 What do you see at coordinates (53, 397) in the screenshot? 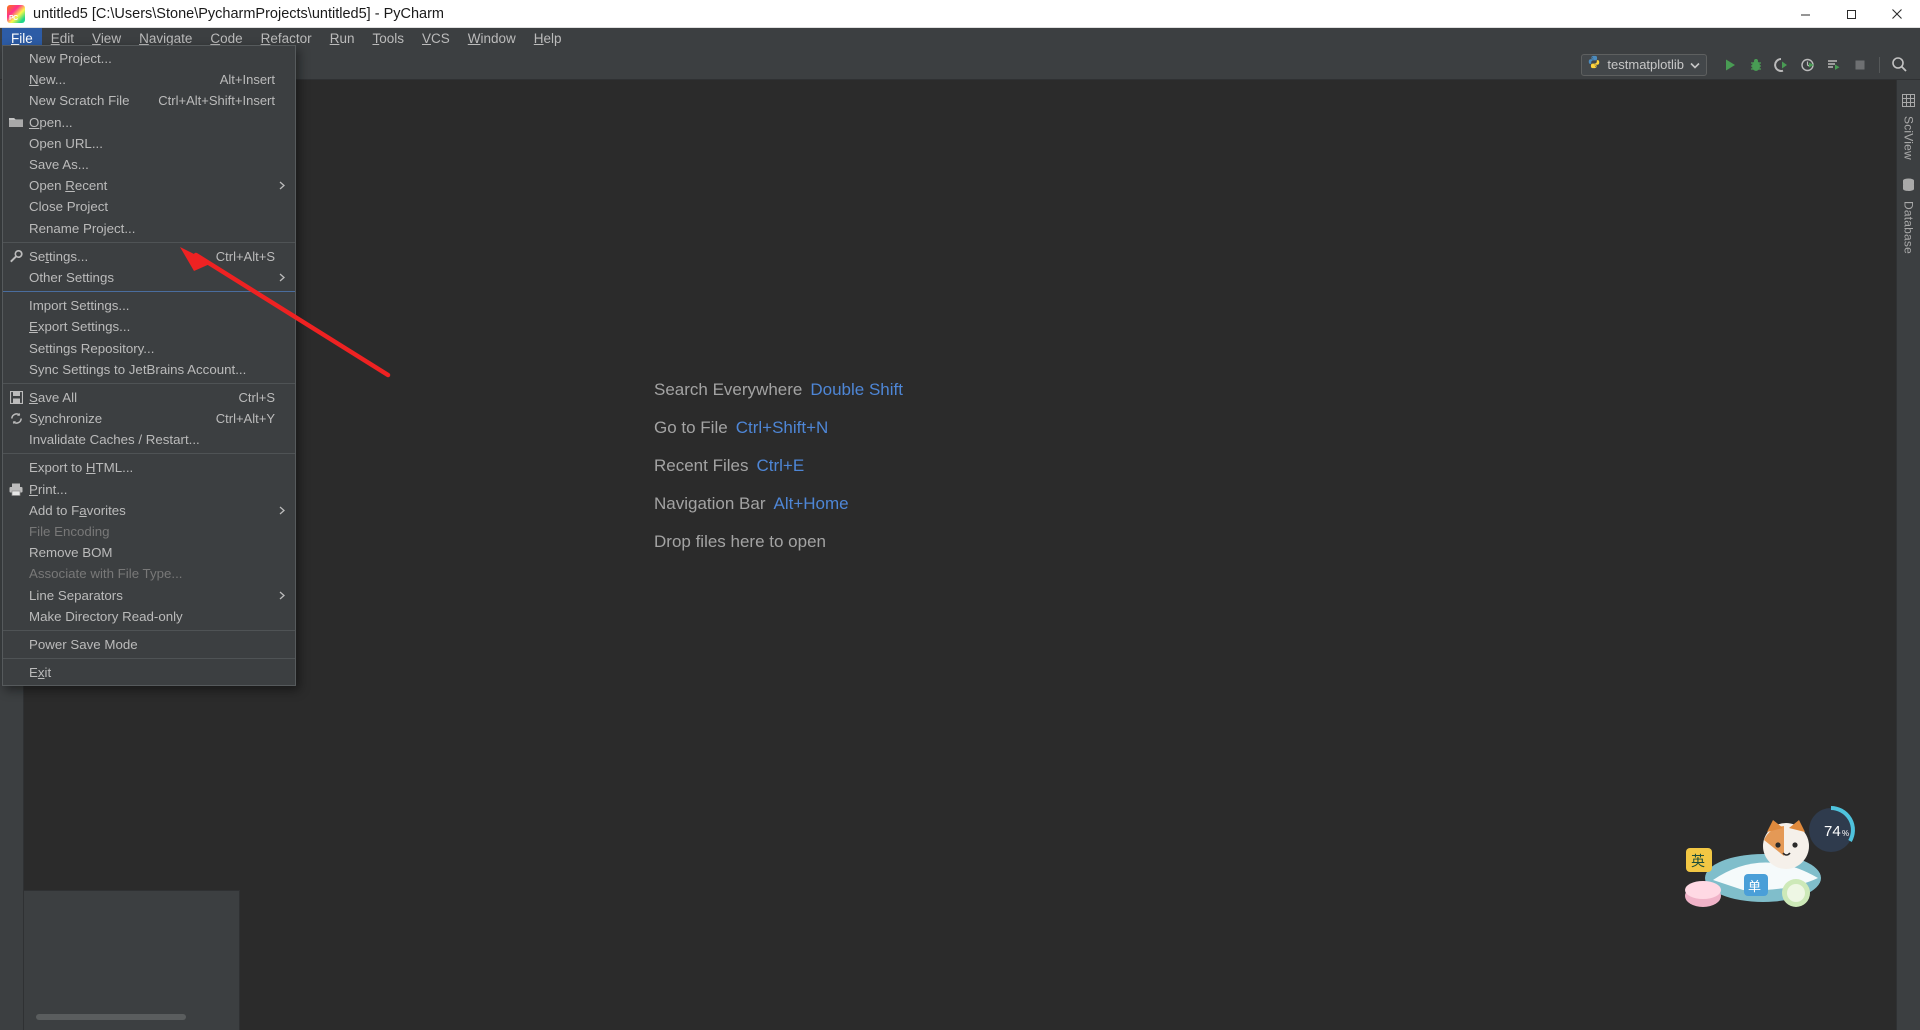
I see `menu-item-label: Save All` at bounding box center [53, 397].